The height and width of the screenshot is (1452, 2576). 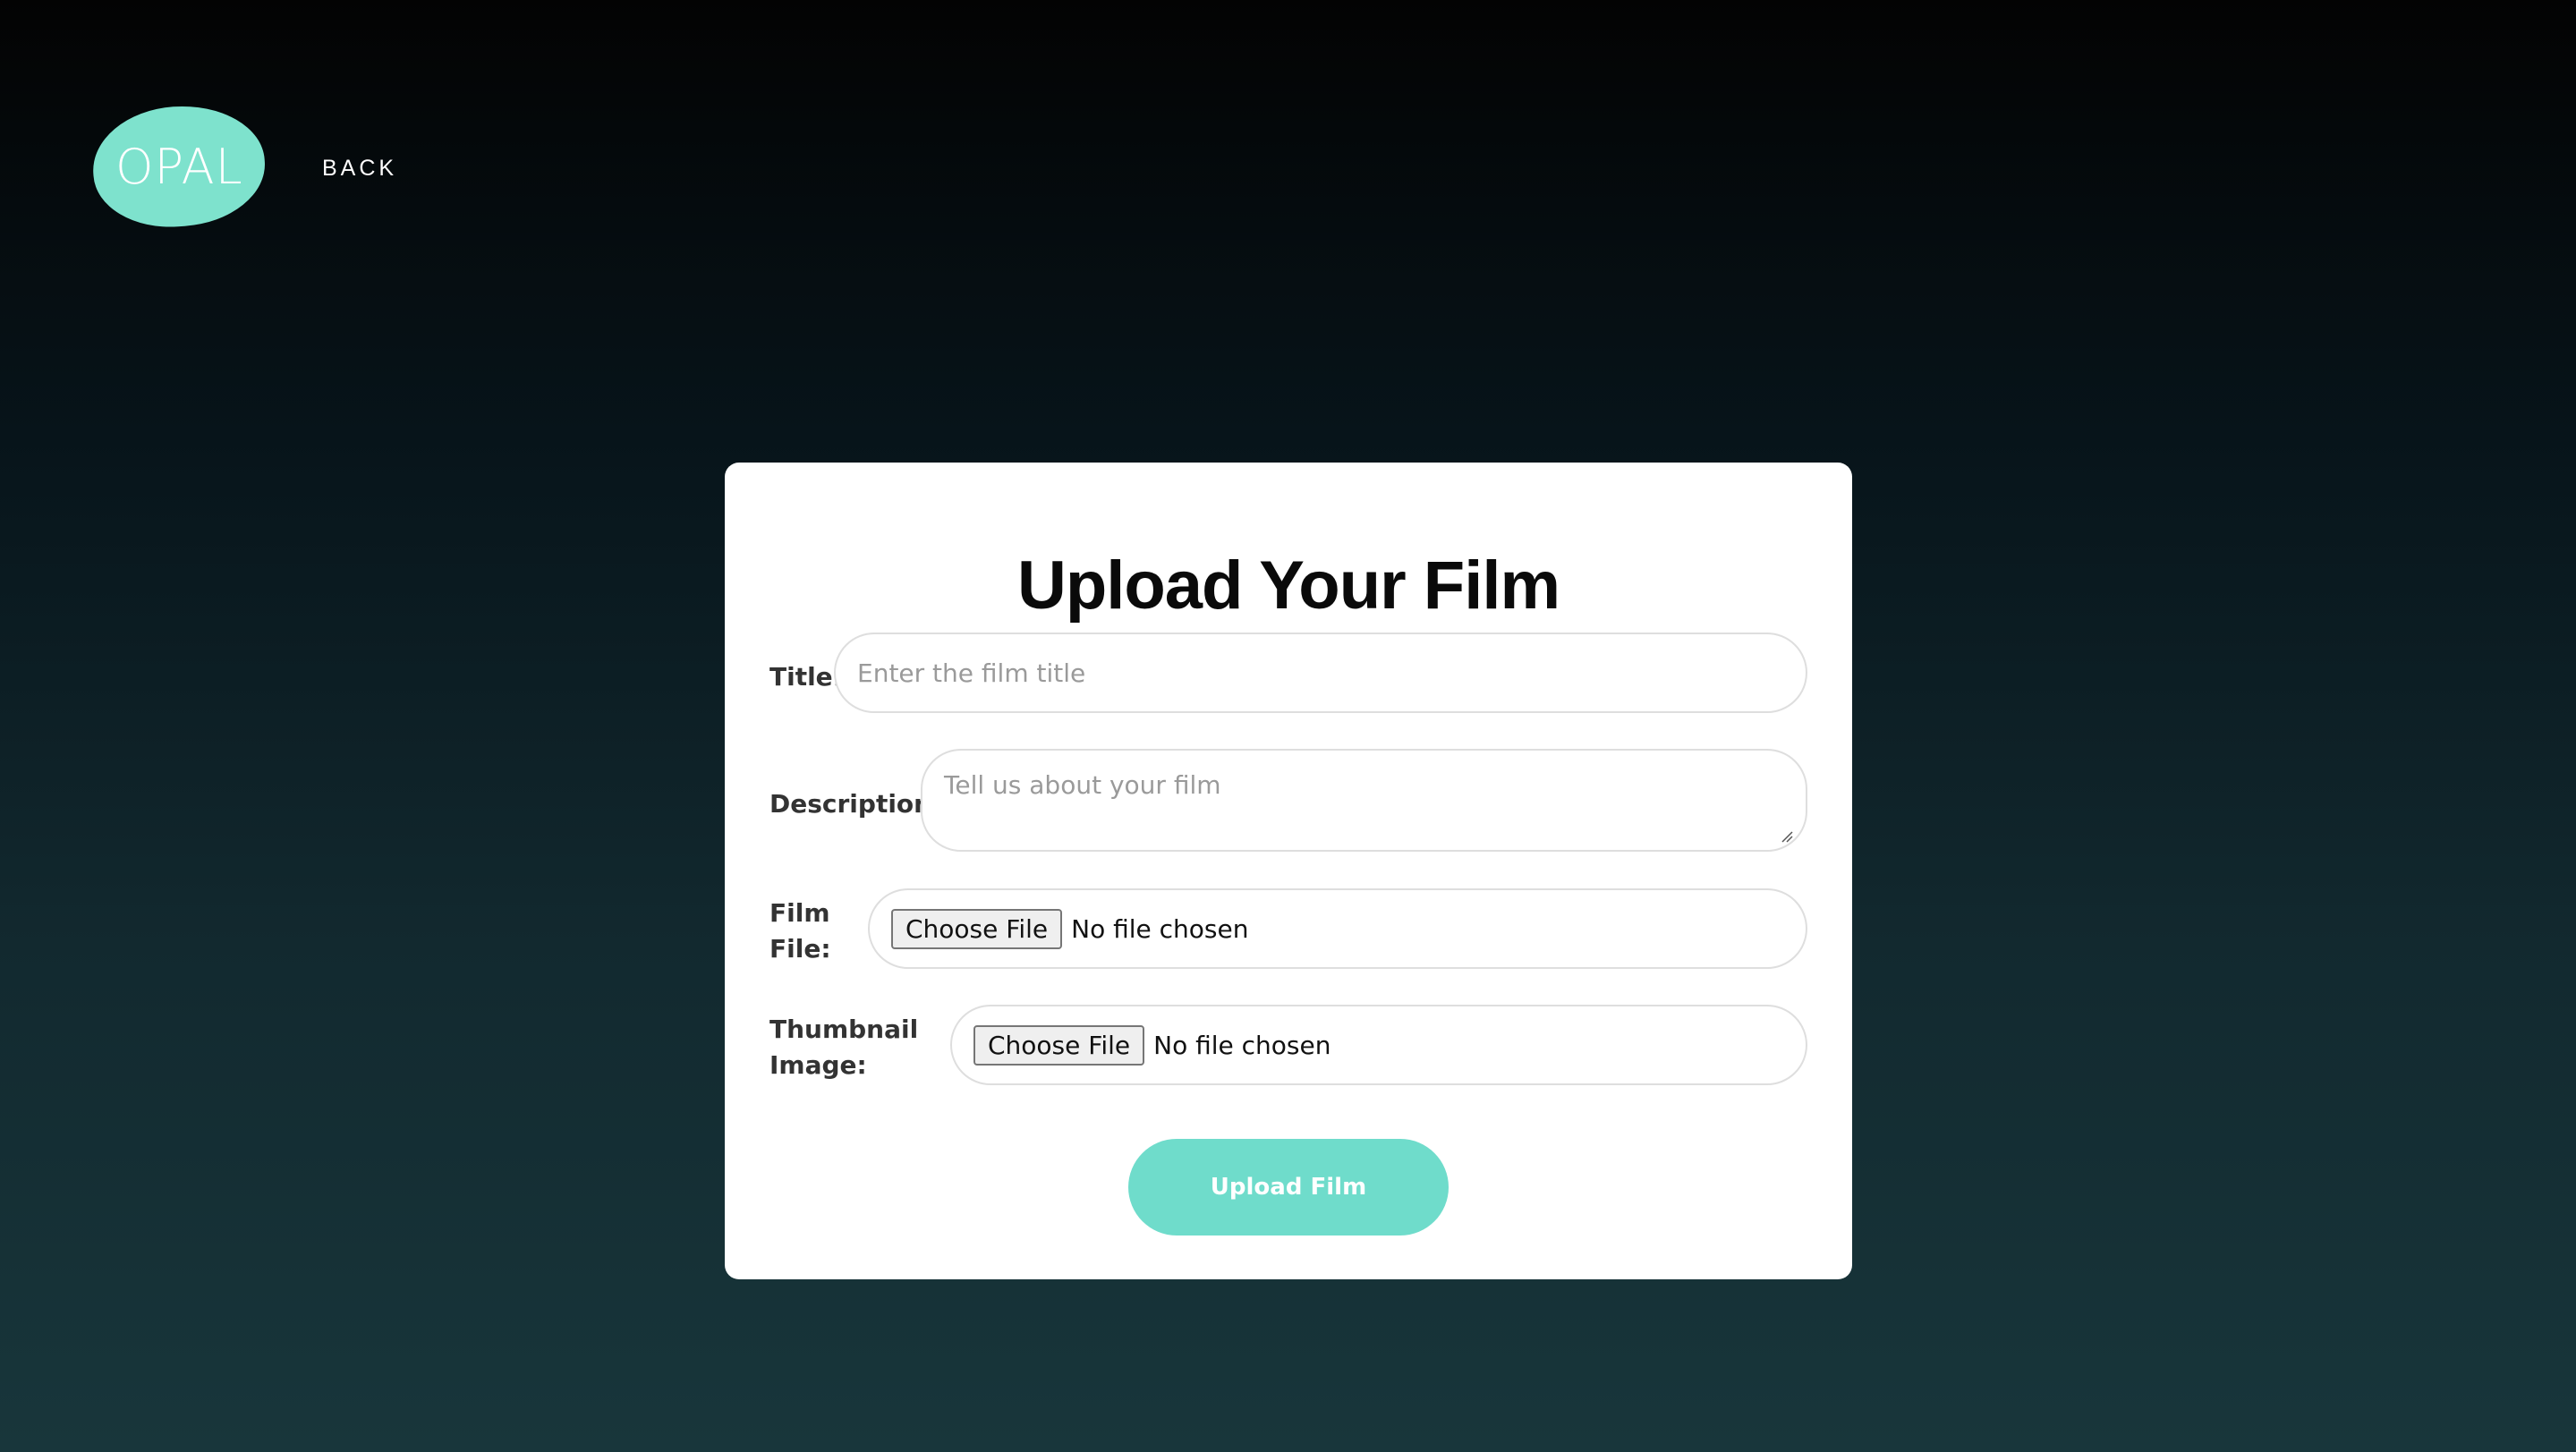 I want to click on film-file-input: Choose File No file chosen, so click(x=1337, y=928).